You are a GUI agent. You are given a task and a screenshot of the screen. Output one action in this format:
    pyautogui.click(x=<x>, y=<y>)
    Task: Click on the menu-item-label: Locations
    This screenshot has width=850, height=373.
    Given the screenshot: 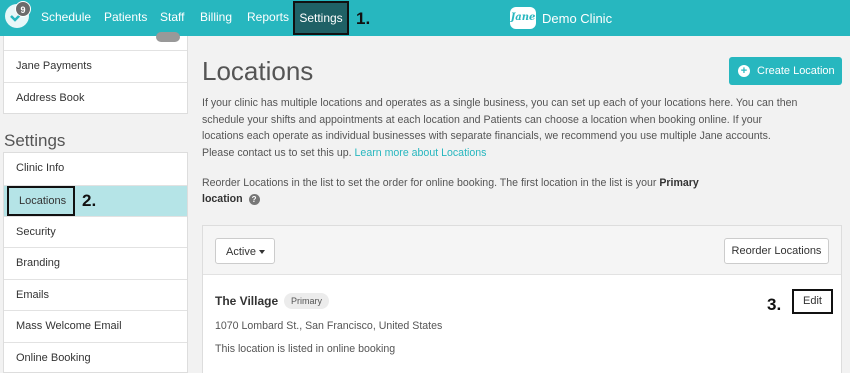 What is the action you would take?
    pyautogui.click(x=43, y=201)
    